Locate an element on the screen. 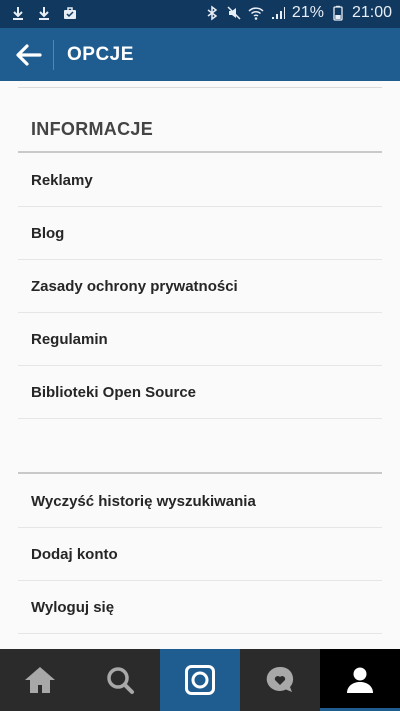  menu-item-clear-search-history: Wyczyść historię wyszukiwania is located at coordinates (200, 501).